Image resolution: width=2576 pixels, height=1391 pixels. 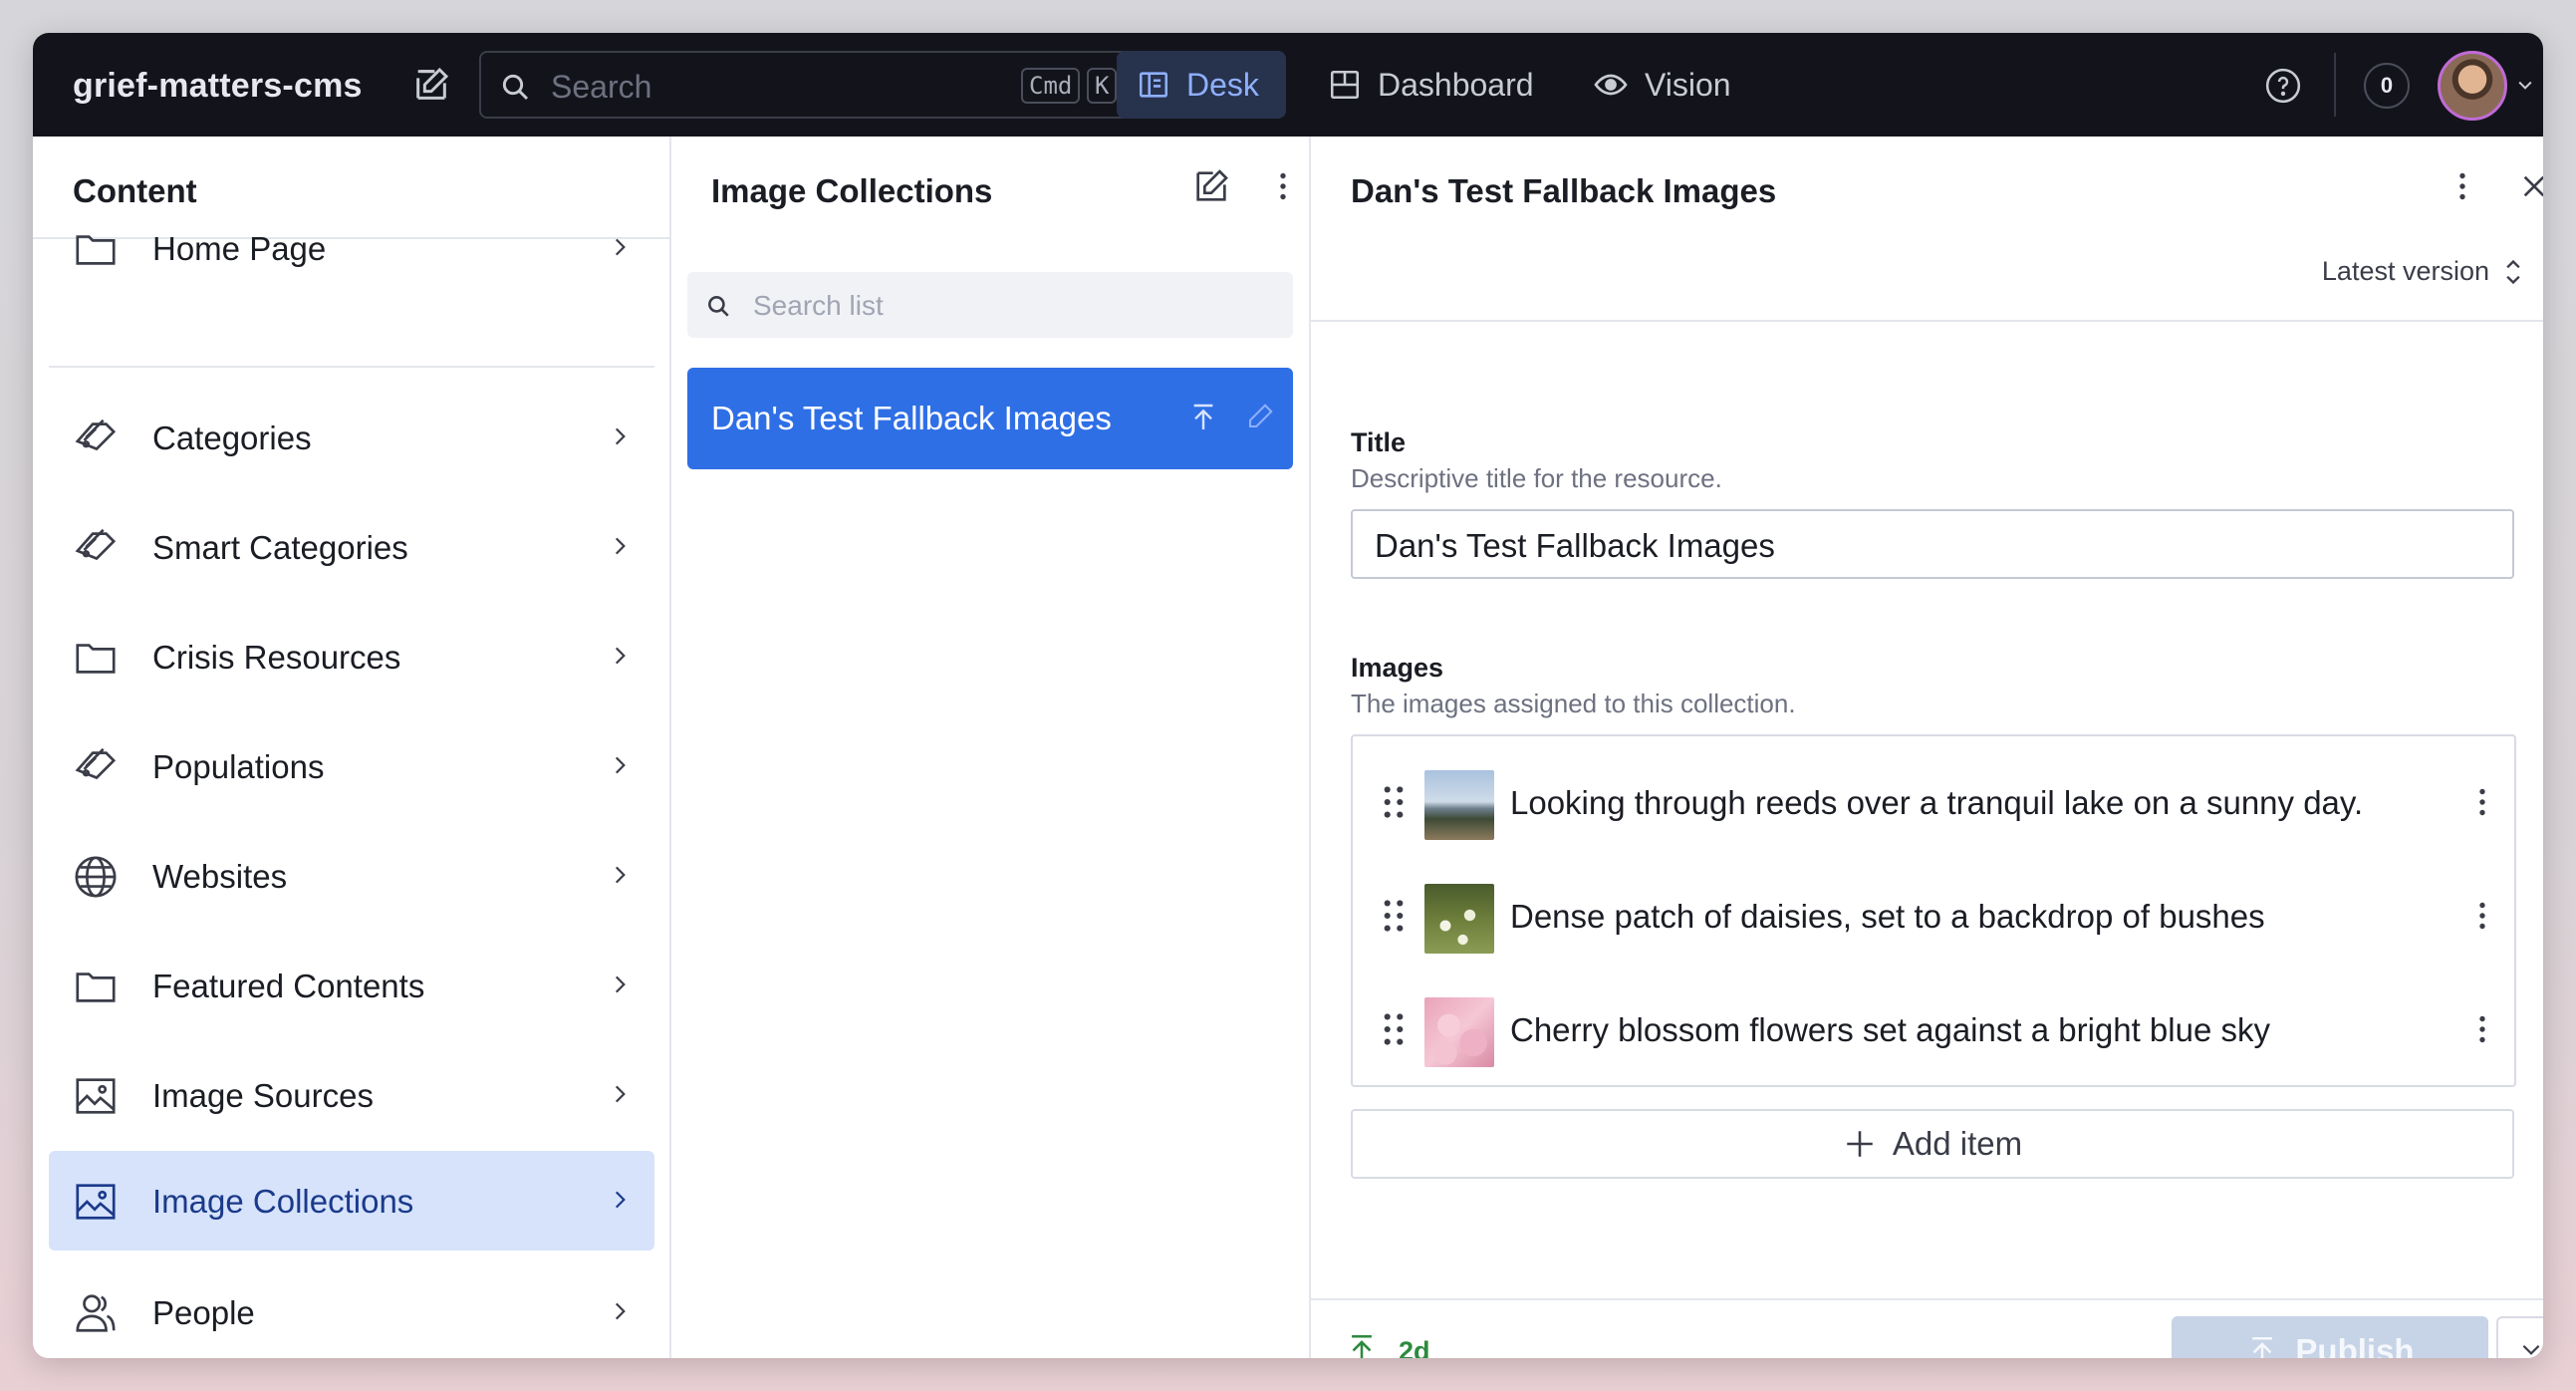 I want to click on published-icon, so click(x=1203, y=420).